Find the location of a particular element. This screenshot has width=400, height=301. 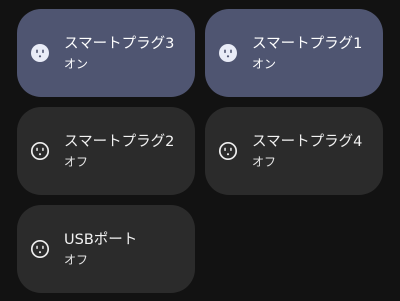

tile-title: スマートプラグ3 is located at coordinates (119, 44).